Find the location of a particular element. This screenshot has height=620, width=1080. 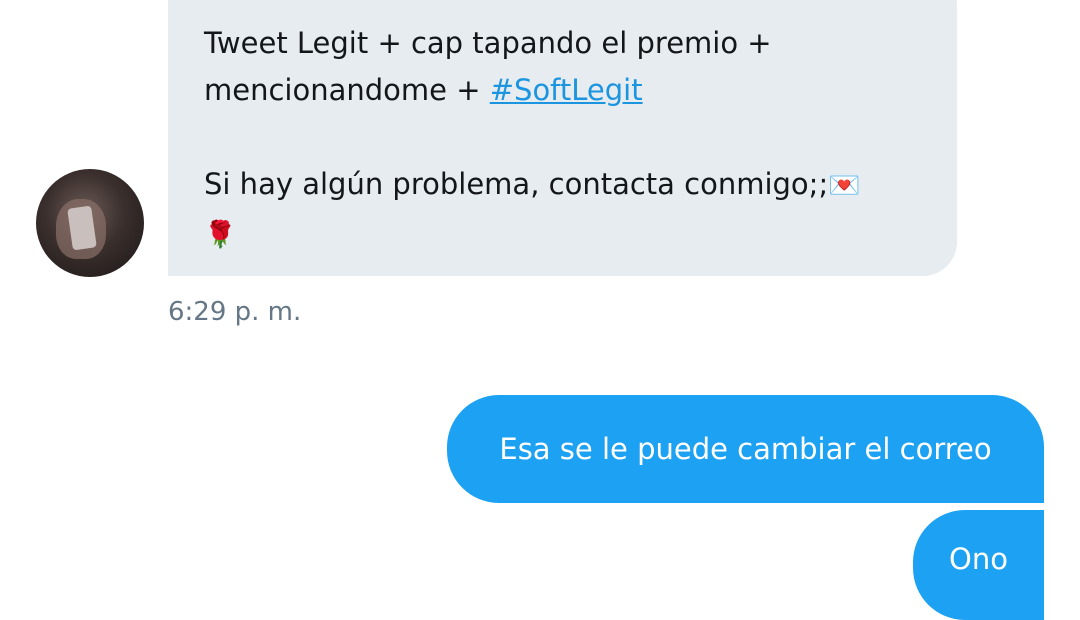

hashtag-link: #SoftLegit is located at coordinates (566, 90).